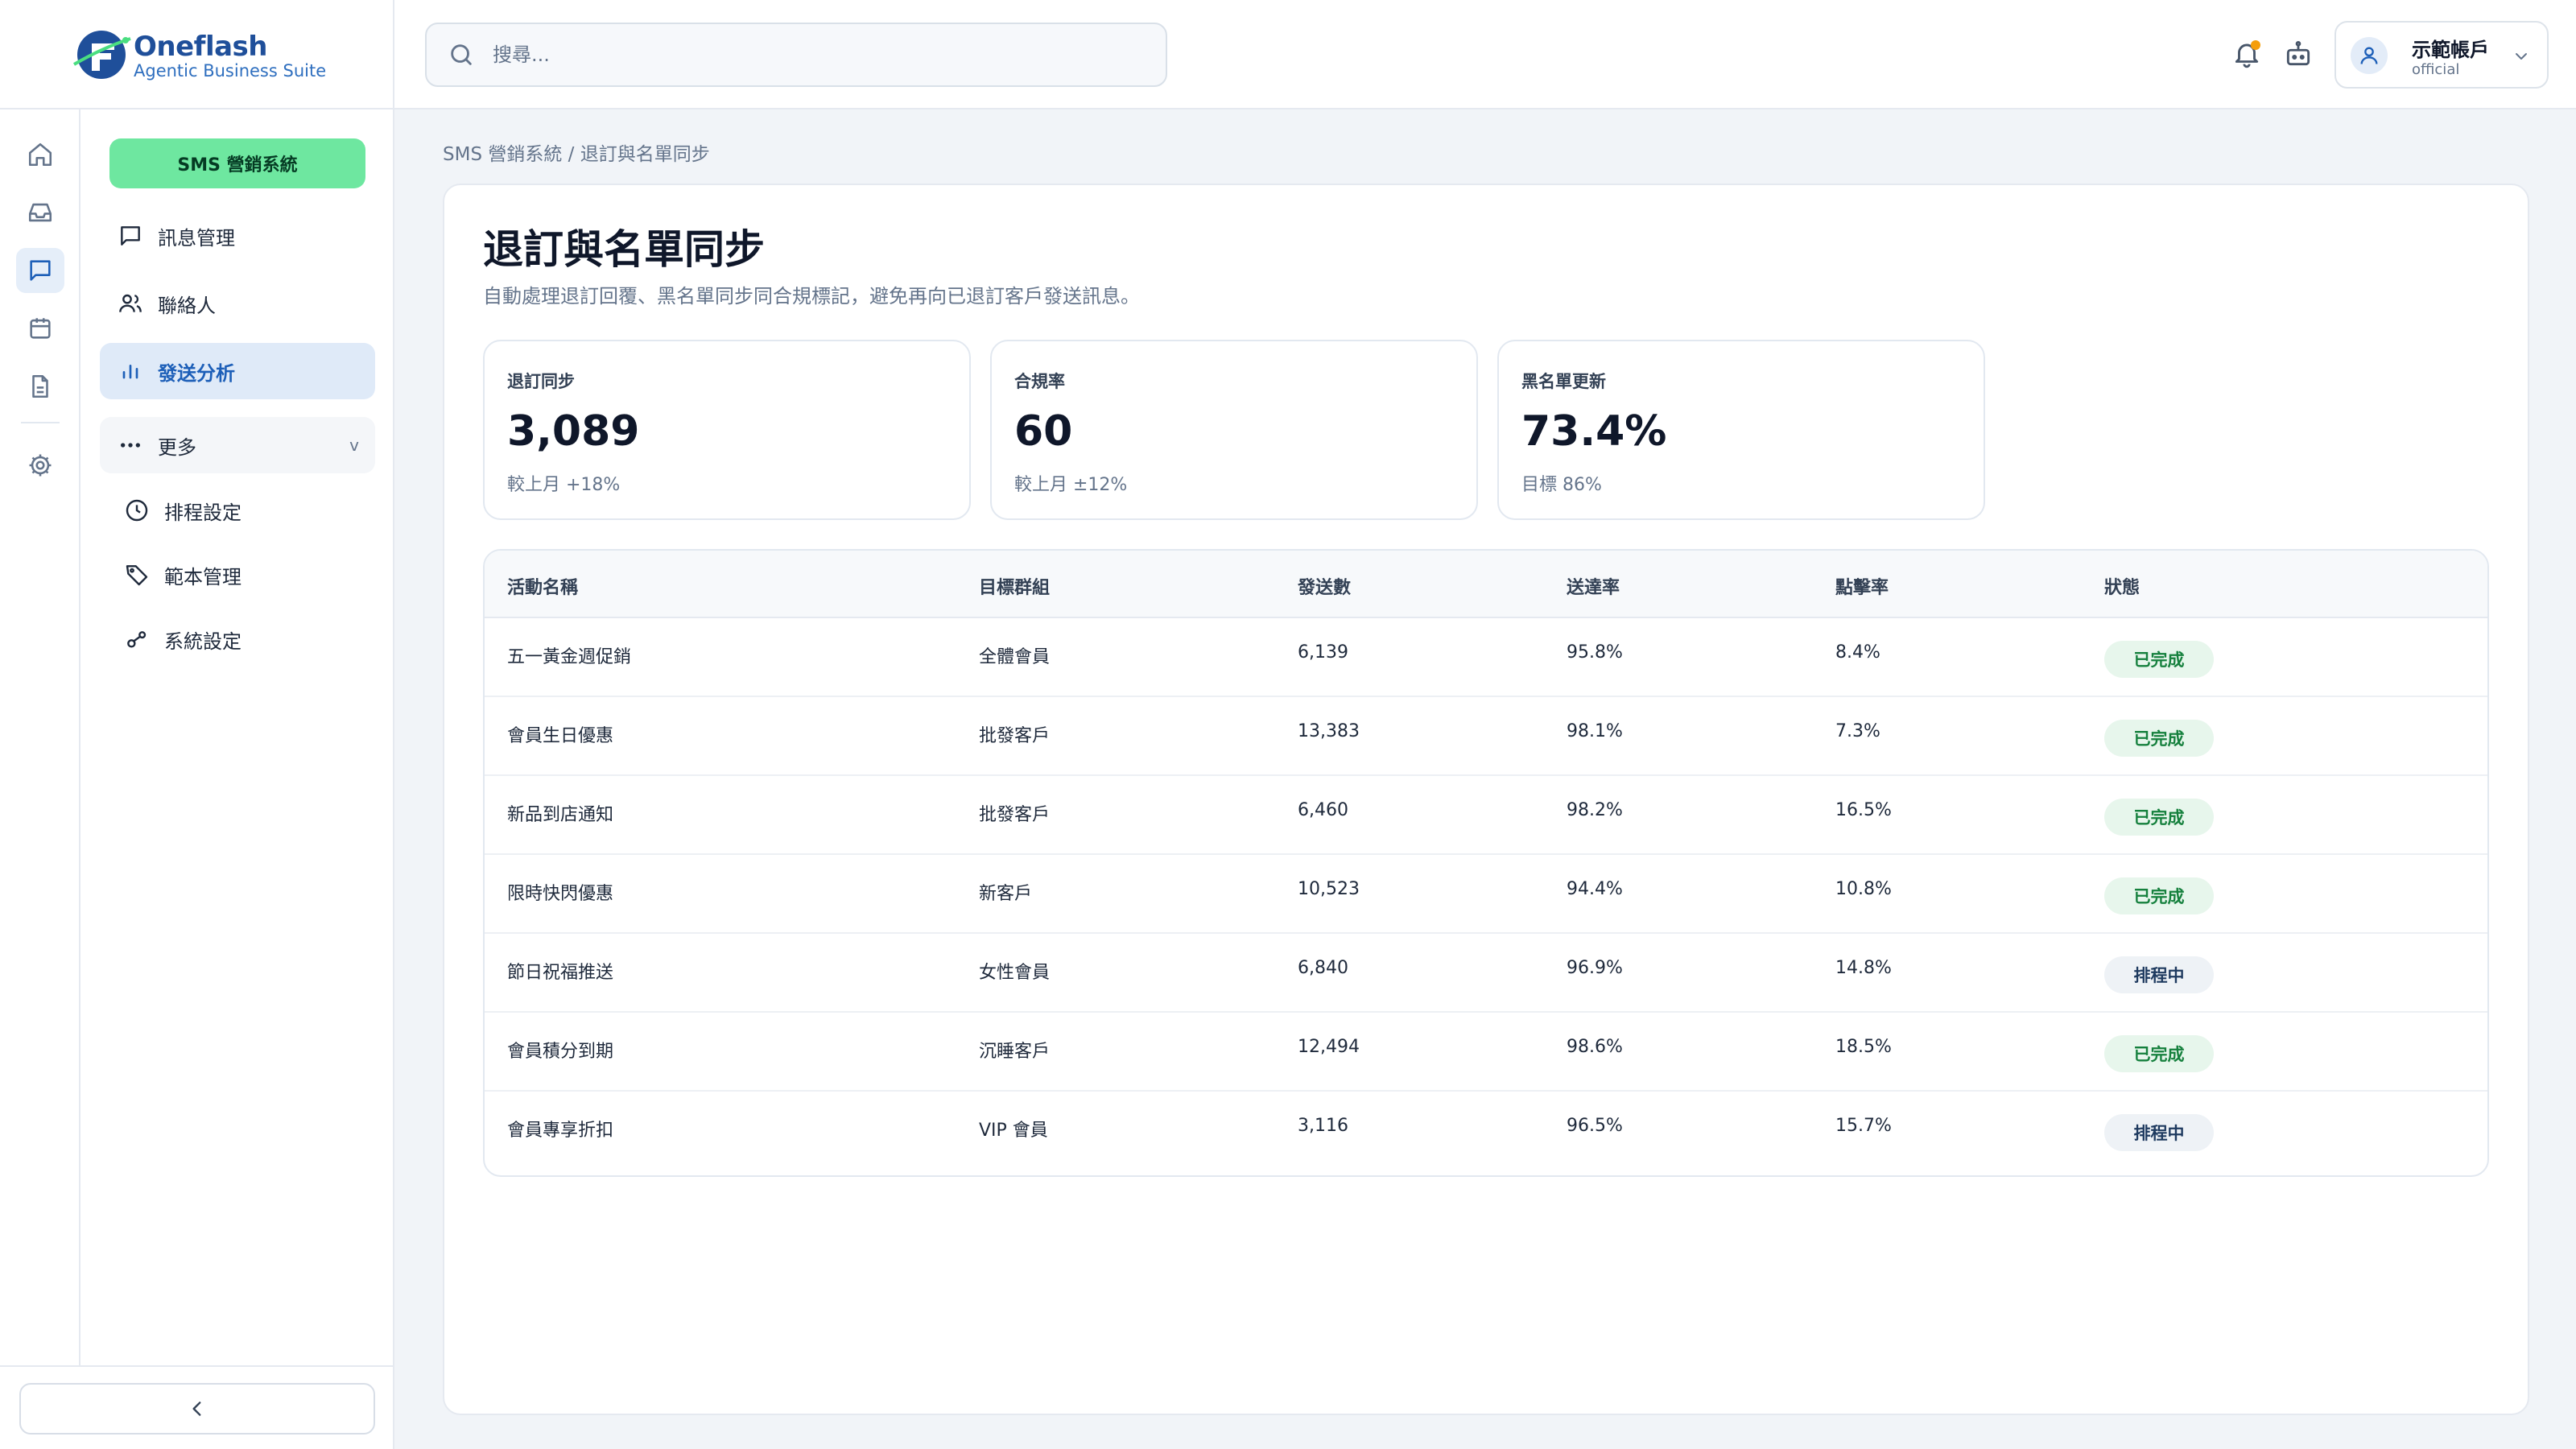 This screenshot has height=1449, width=2576. Describe the element at coordinates (2521, 56) in the screenshot. I see `chevron-down-icon` at that location.